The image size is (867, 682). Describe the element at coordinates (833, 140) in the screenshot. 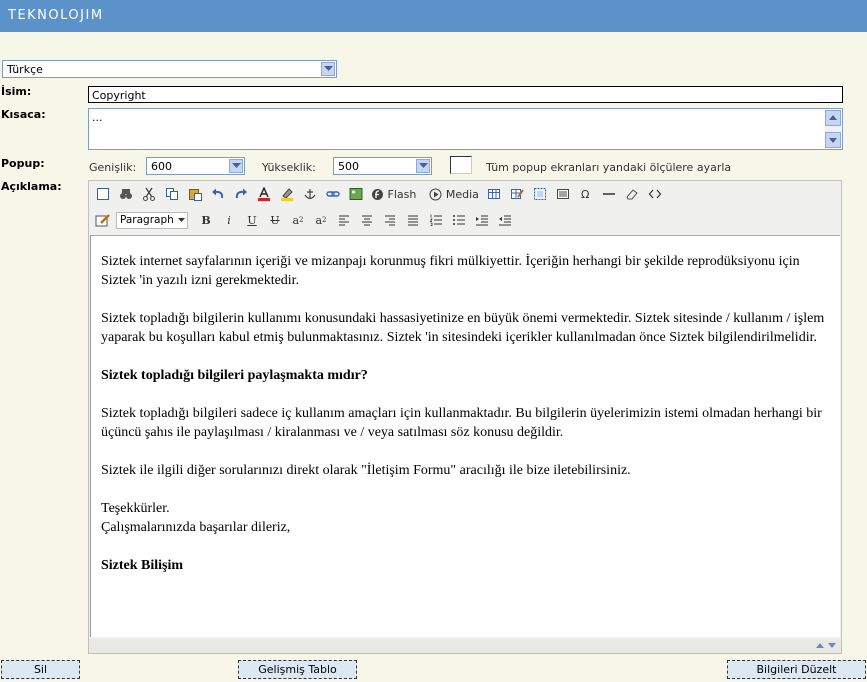

I see `scroll-down-icon` at that location.